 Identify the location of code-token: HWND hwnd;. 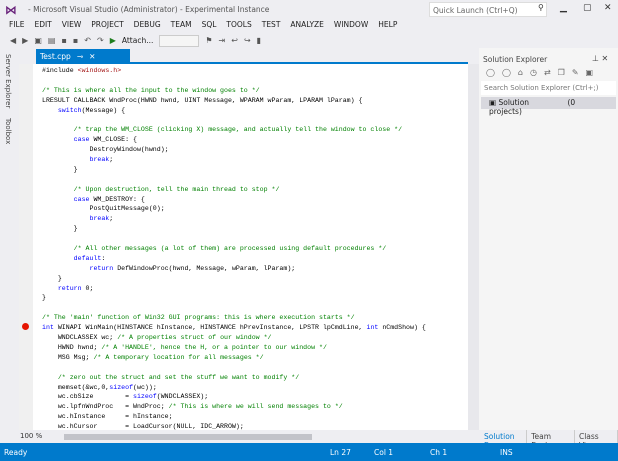
(72, 347).